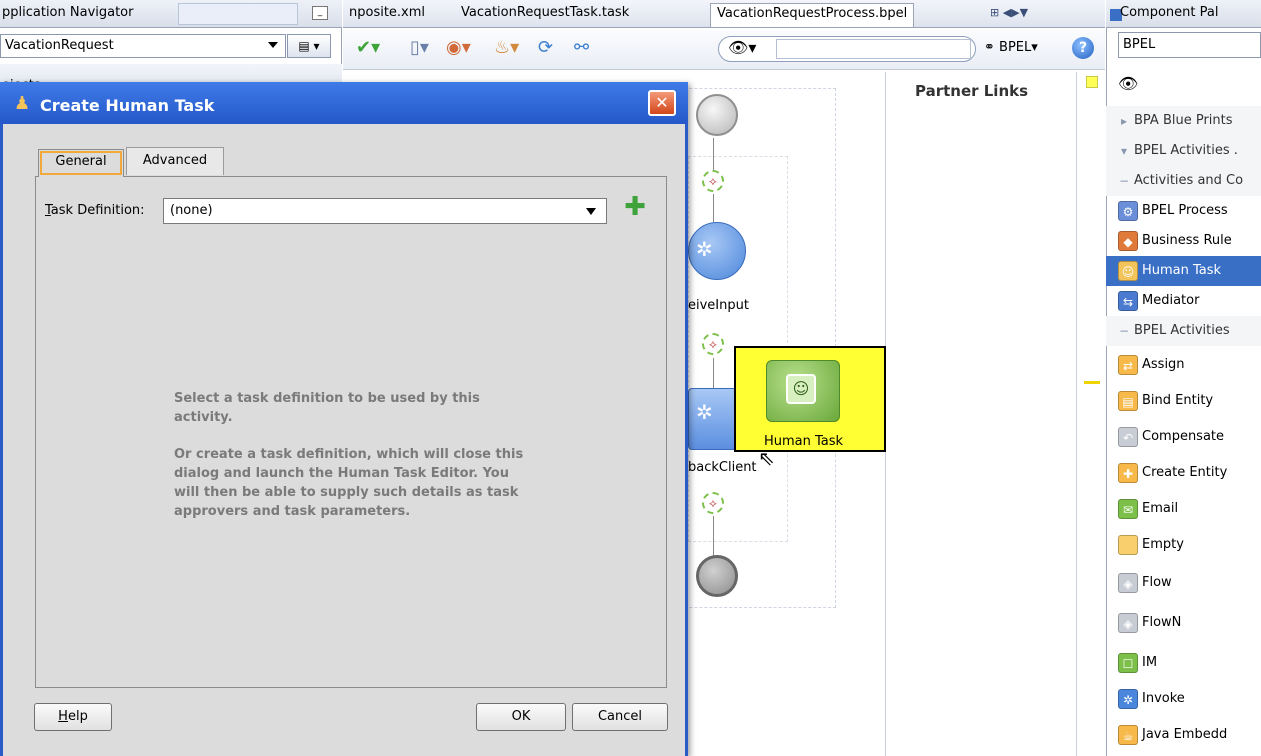  What do you see at coordinates (812, 15) in the screenshot?
I see `tab-vacation-request-process: VacationRequestProcess.bpel` at bounding box center [812, 15].